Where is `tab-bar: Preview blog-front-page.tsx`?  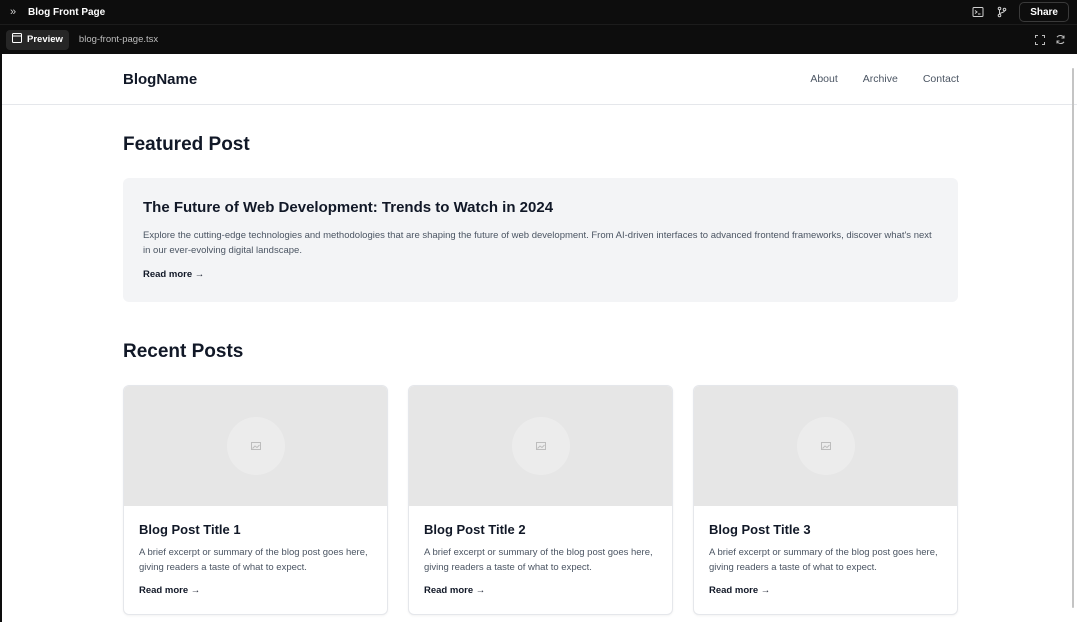
tab-bar: Preview blog-front-page.tsx is located at coordinates (538, 39).